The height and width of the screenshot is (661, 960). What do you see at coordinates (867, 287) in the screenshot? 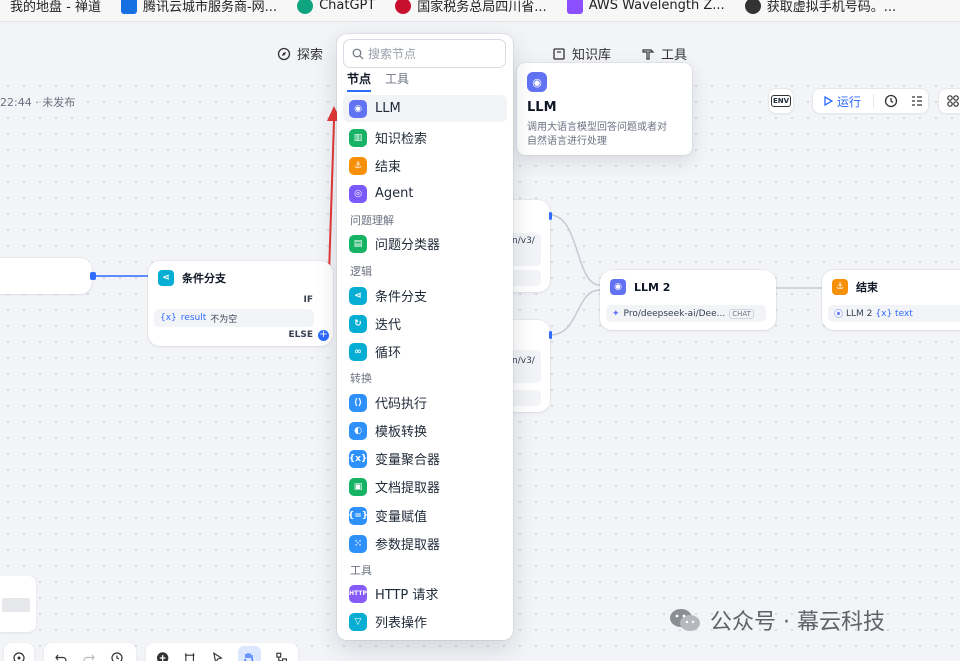
I see `end-node-title: 结束` at bounding box center [867, 287].